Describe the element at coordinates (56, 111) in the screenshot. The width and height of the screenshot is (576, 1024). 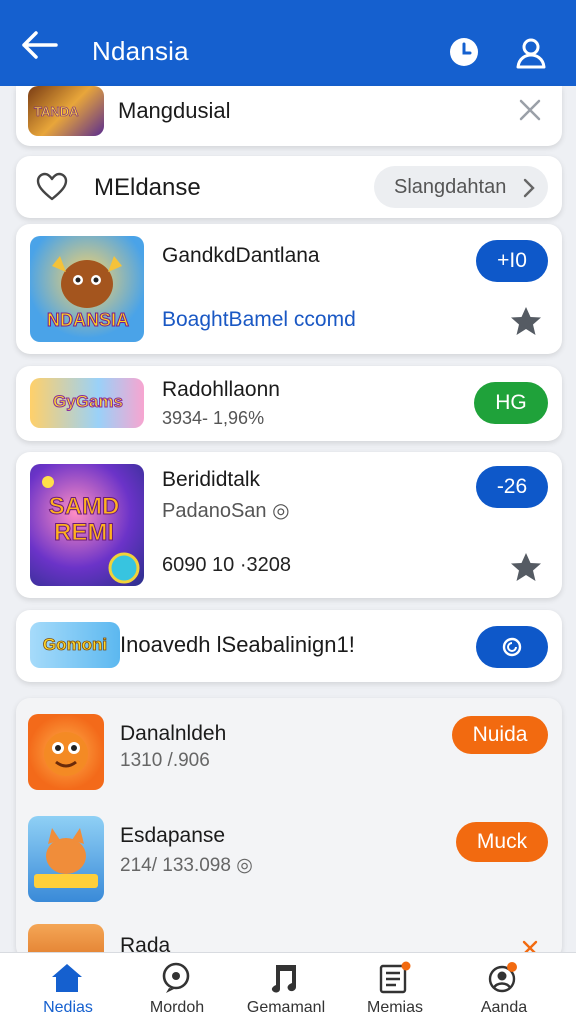
I see `svg-text: TANDA` at that location.